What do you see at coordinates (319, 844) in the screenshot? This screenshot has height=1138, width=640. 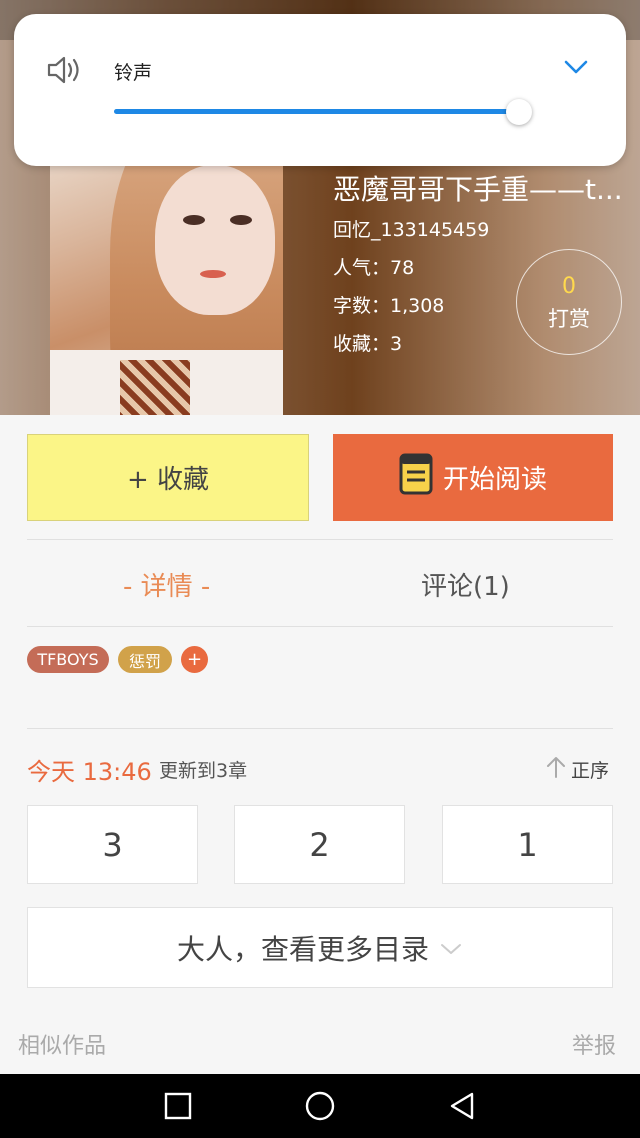 I see `chapter-button: 2` at bounding box center [319, 844].